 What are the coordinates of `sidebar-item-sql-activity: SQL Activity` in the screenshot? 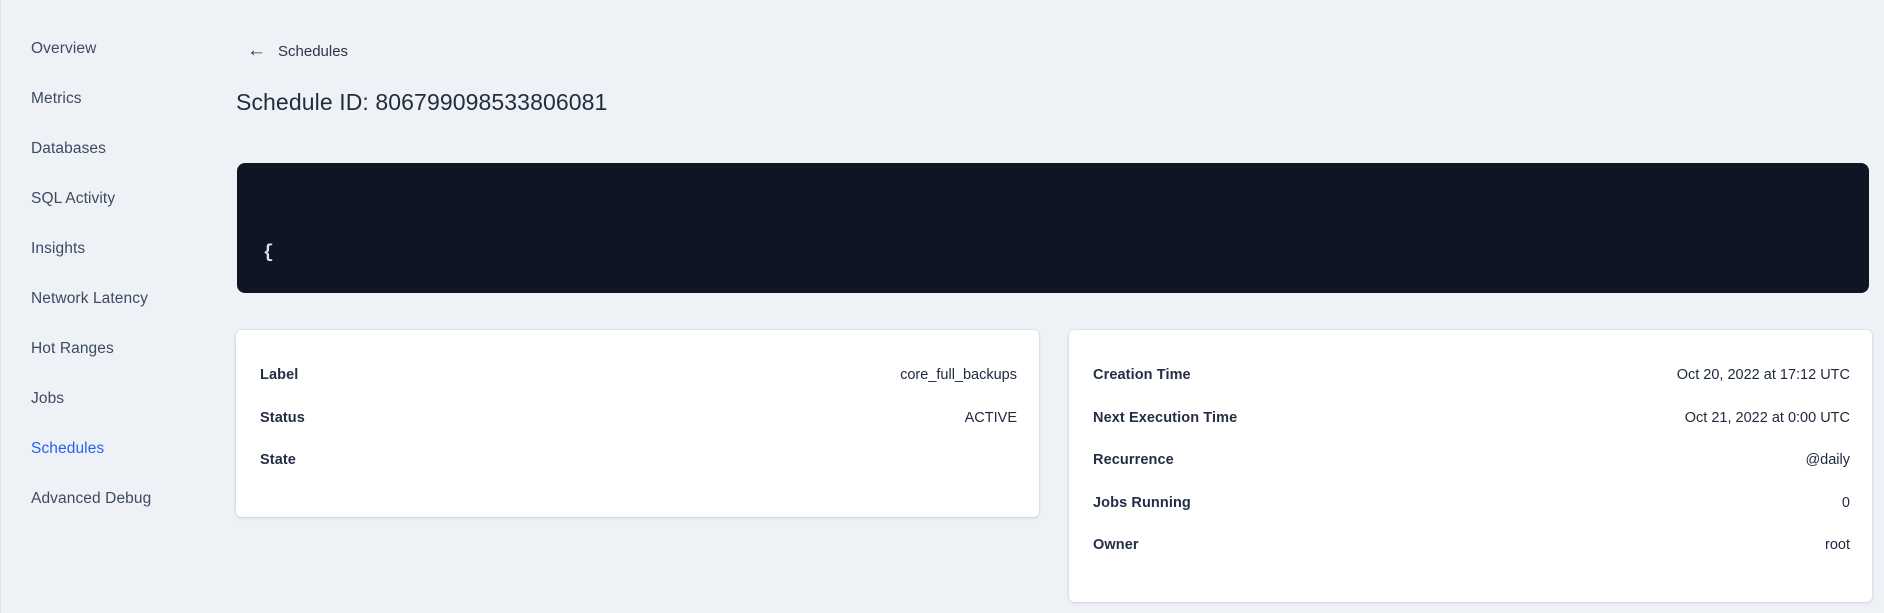 It's located at (106, 199).